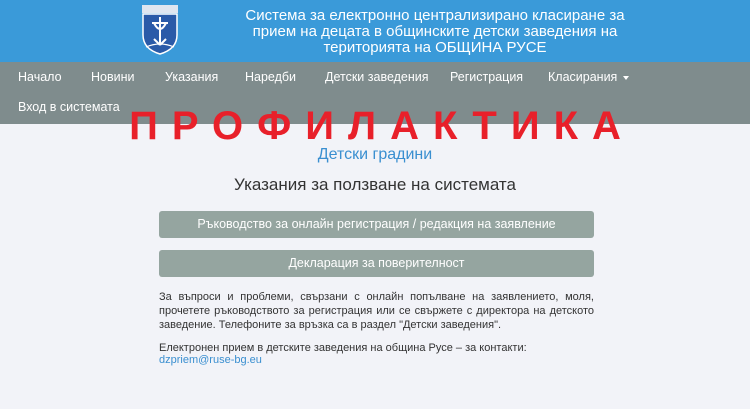 This screenshot has width=750, height=409. Describe the element at coordinates (40, 77) in the screenshot. I see `nav-item-home: Начало` at that location.